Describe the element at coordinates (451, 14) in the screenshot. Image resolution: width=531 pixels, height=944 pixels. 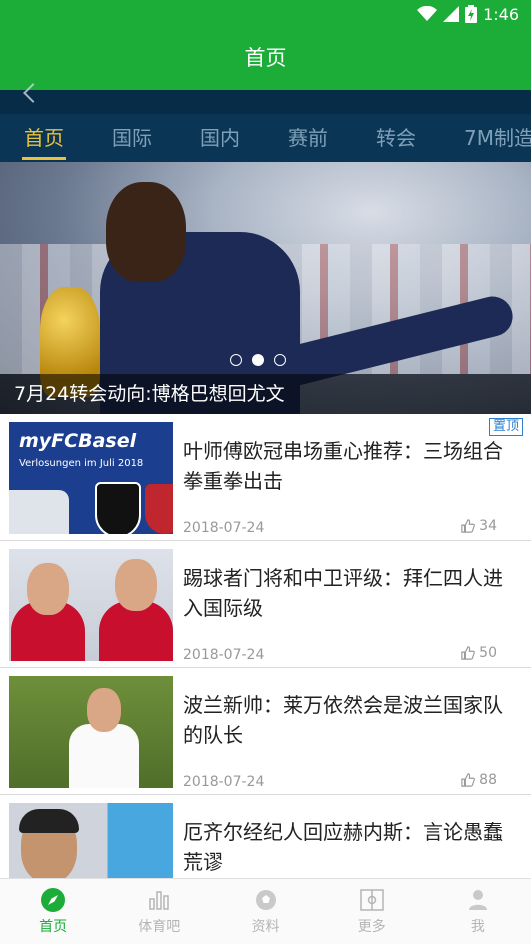
I see `signal-icon` at that location.